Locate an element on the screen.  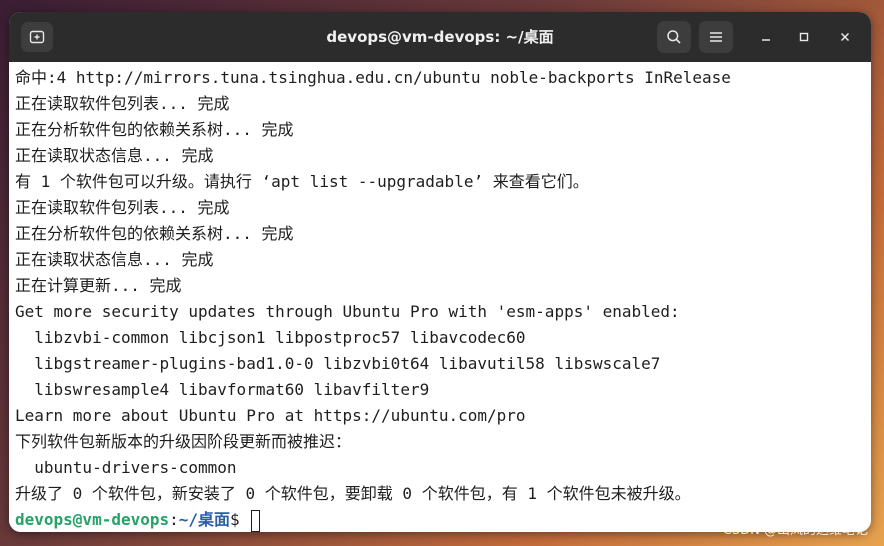
maximize-icon is located at coordinates (804, 37).